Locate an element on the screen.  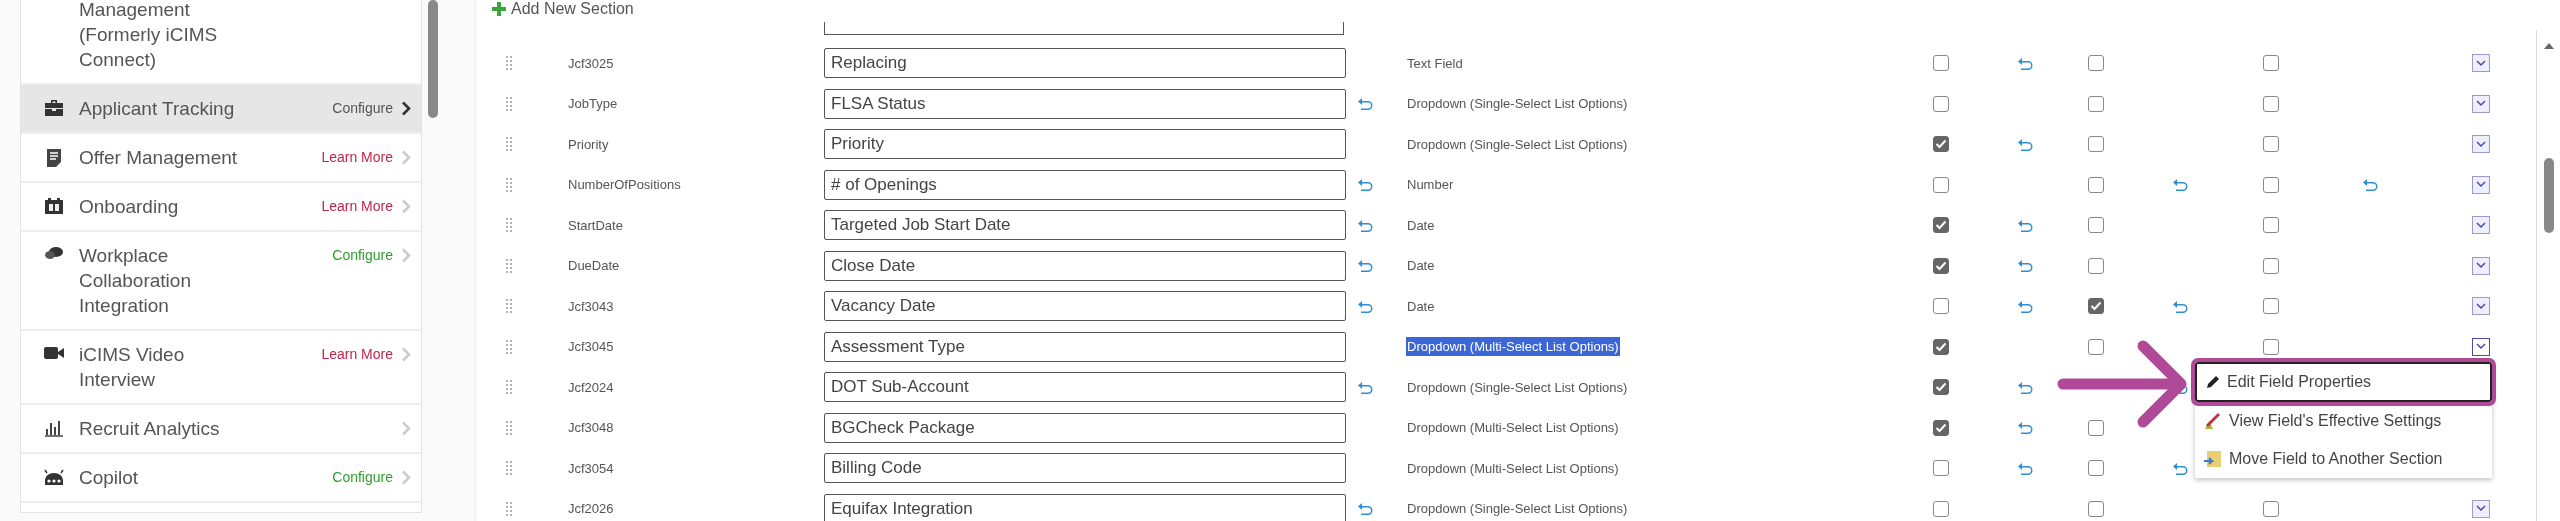
label-input: Assessment Type is located at coordinates (1085, 346).